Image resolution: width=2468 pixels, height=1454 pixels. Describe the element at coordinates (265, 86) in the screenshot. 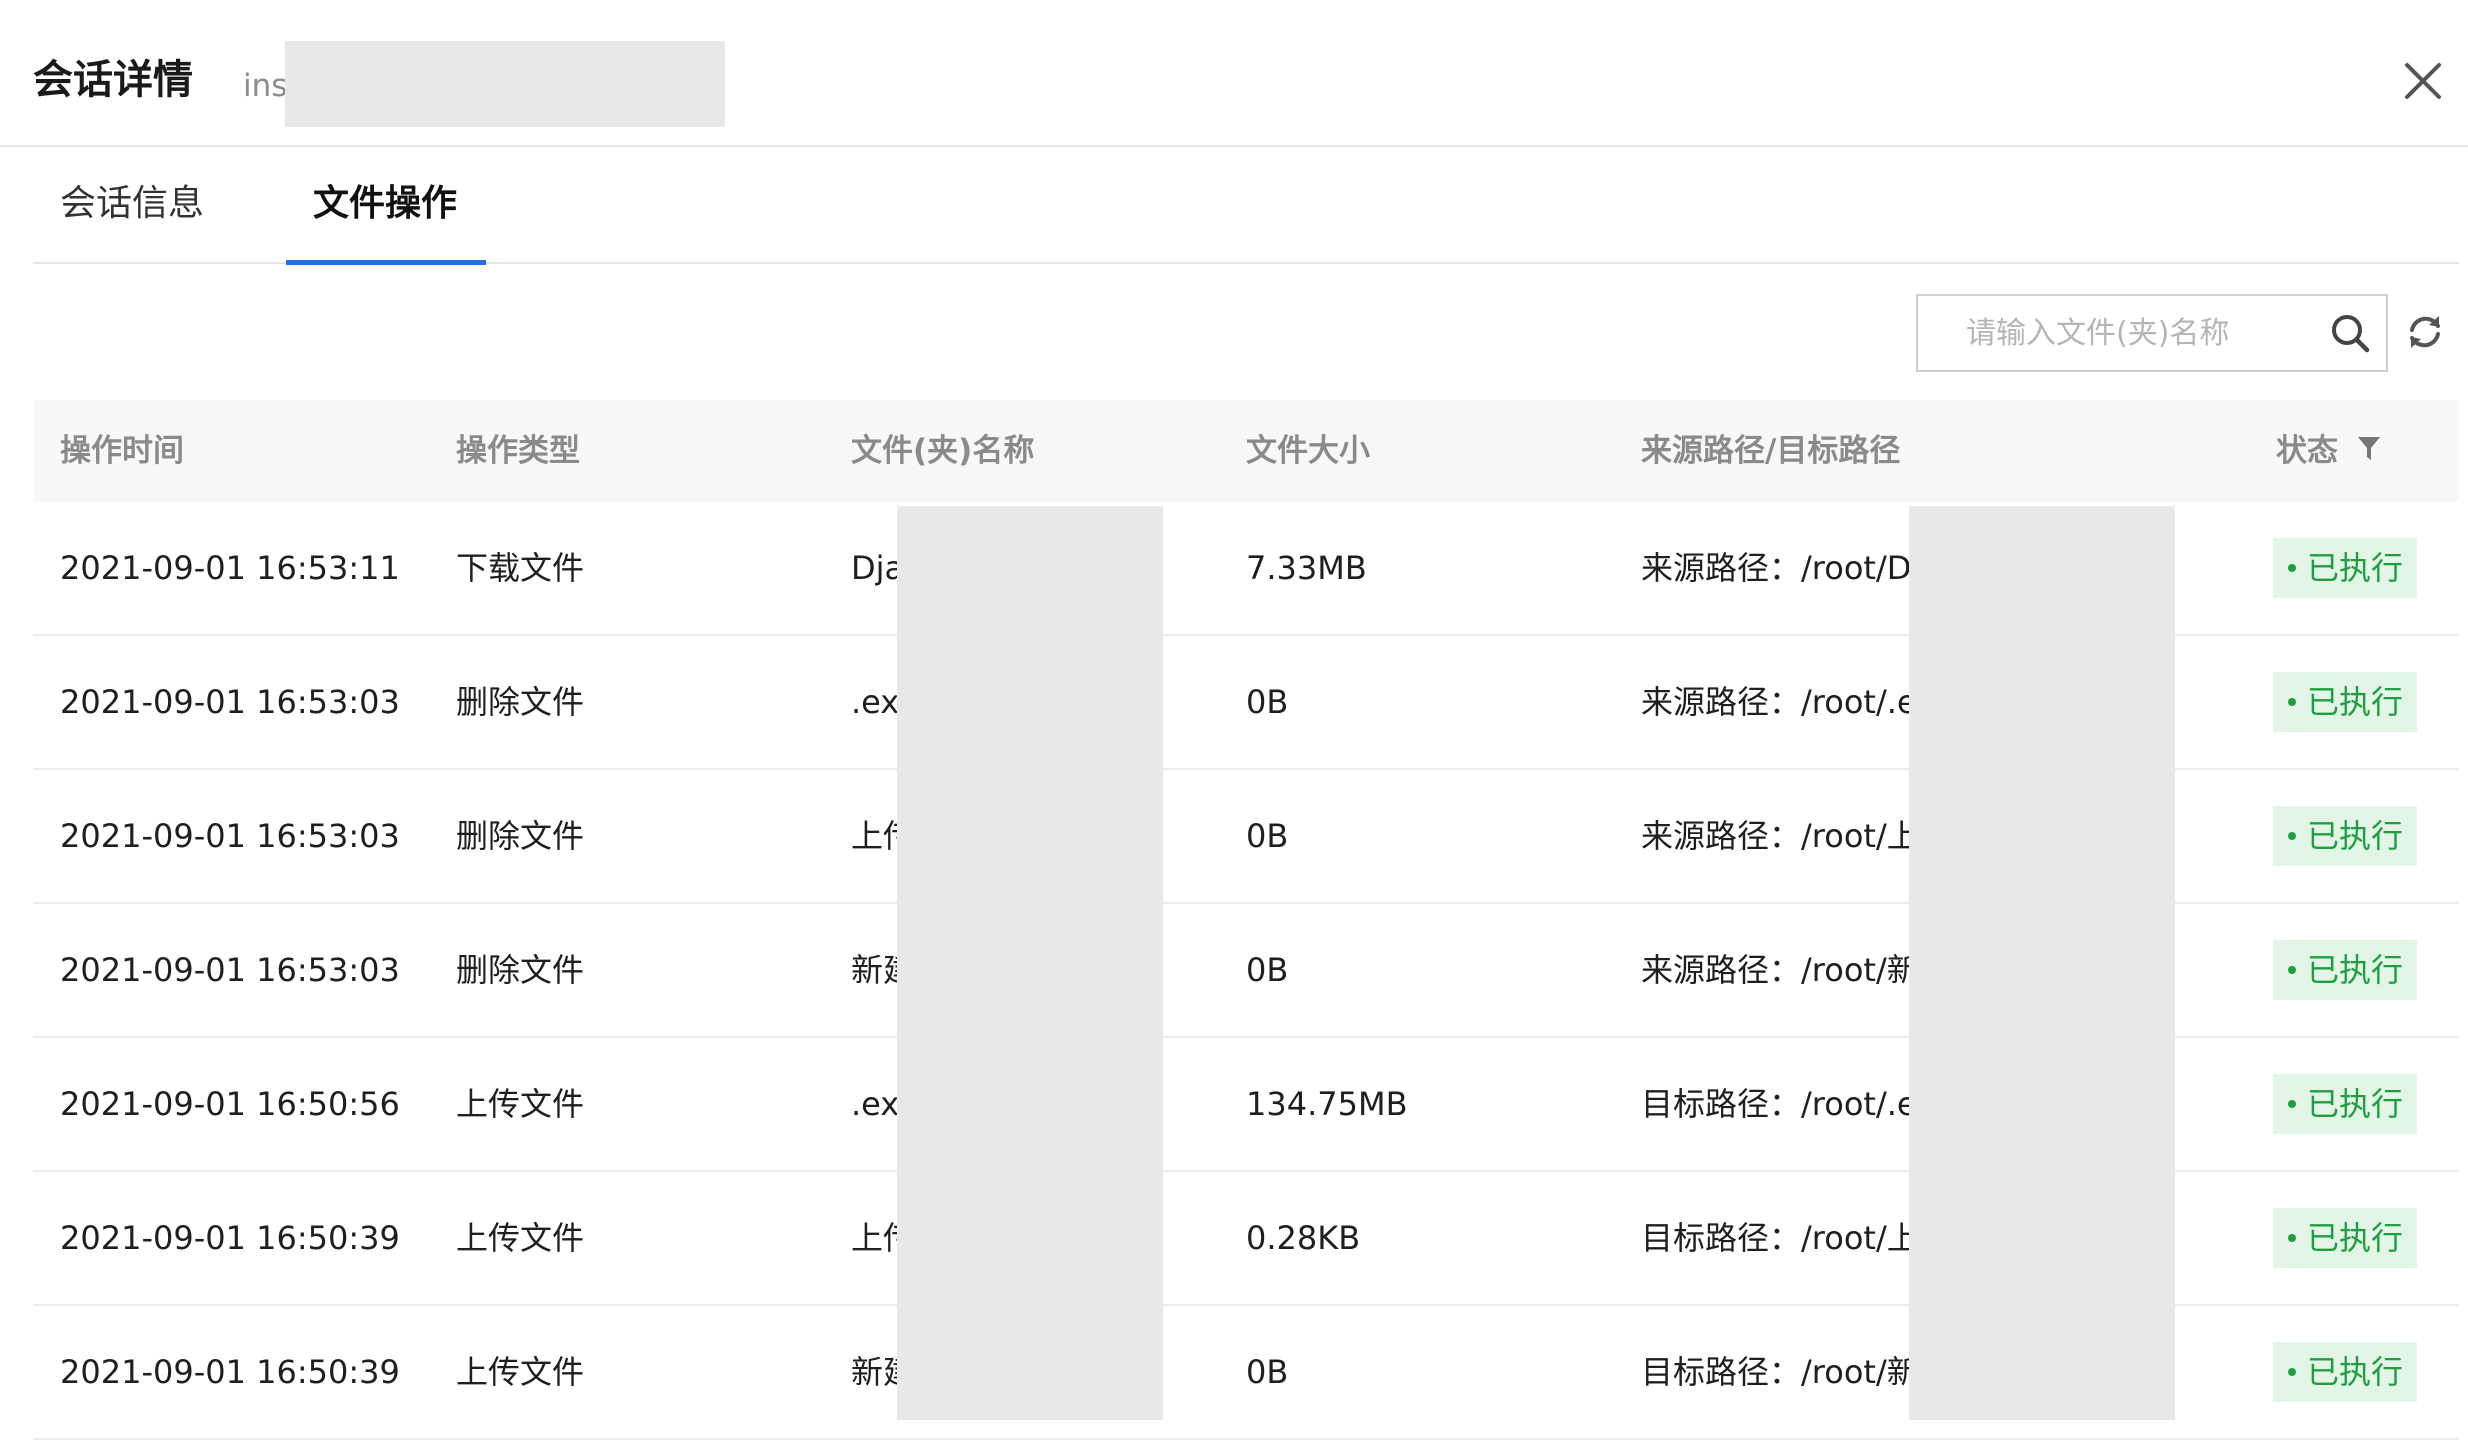

I see `instance-id-prefix: ins` at that location.